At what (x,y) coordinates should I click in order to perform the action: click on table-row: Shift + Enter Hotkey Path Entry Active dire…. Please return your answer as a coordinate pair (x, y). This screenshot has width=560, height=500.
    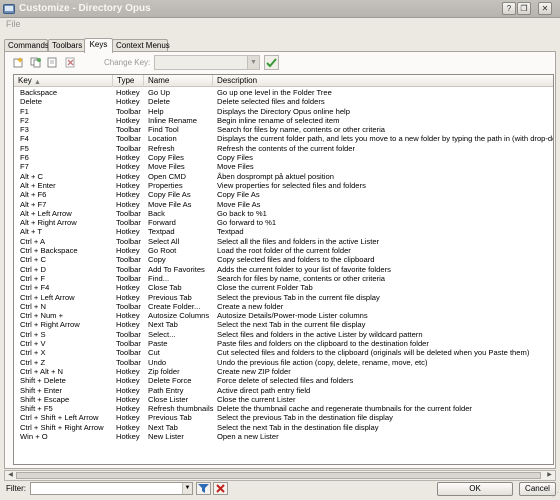
    Looking at the image, I should click on (283, 390).